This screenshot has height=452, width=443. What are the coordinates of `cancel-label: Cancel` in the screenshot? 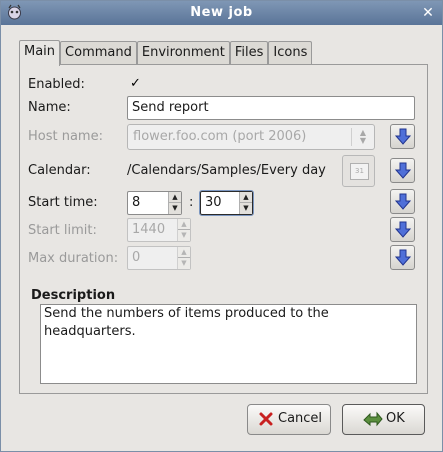 It's located at (300, 418).